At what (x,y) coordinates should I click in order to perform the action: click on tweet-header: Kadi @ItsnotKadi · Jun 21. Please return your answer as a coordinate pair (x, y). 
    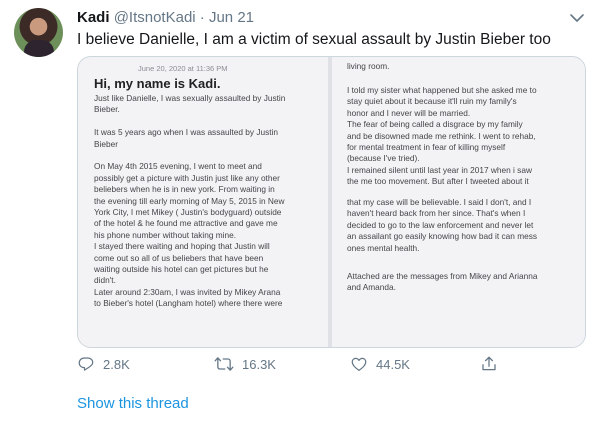
    Looking at the image, I should click on (165, 17).